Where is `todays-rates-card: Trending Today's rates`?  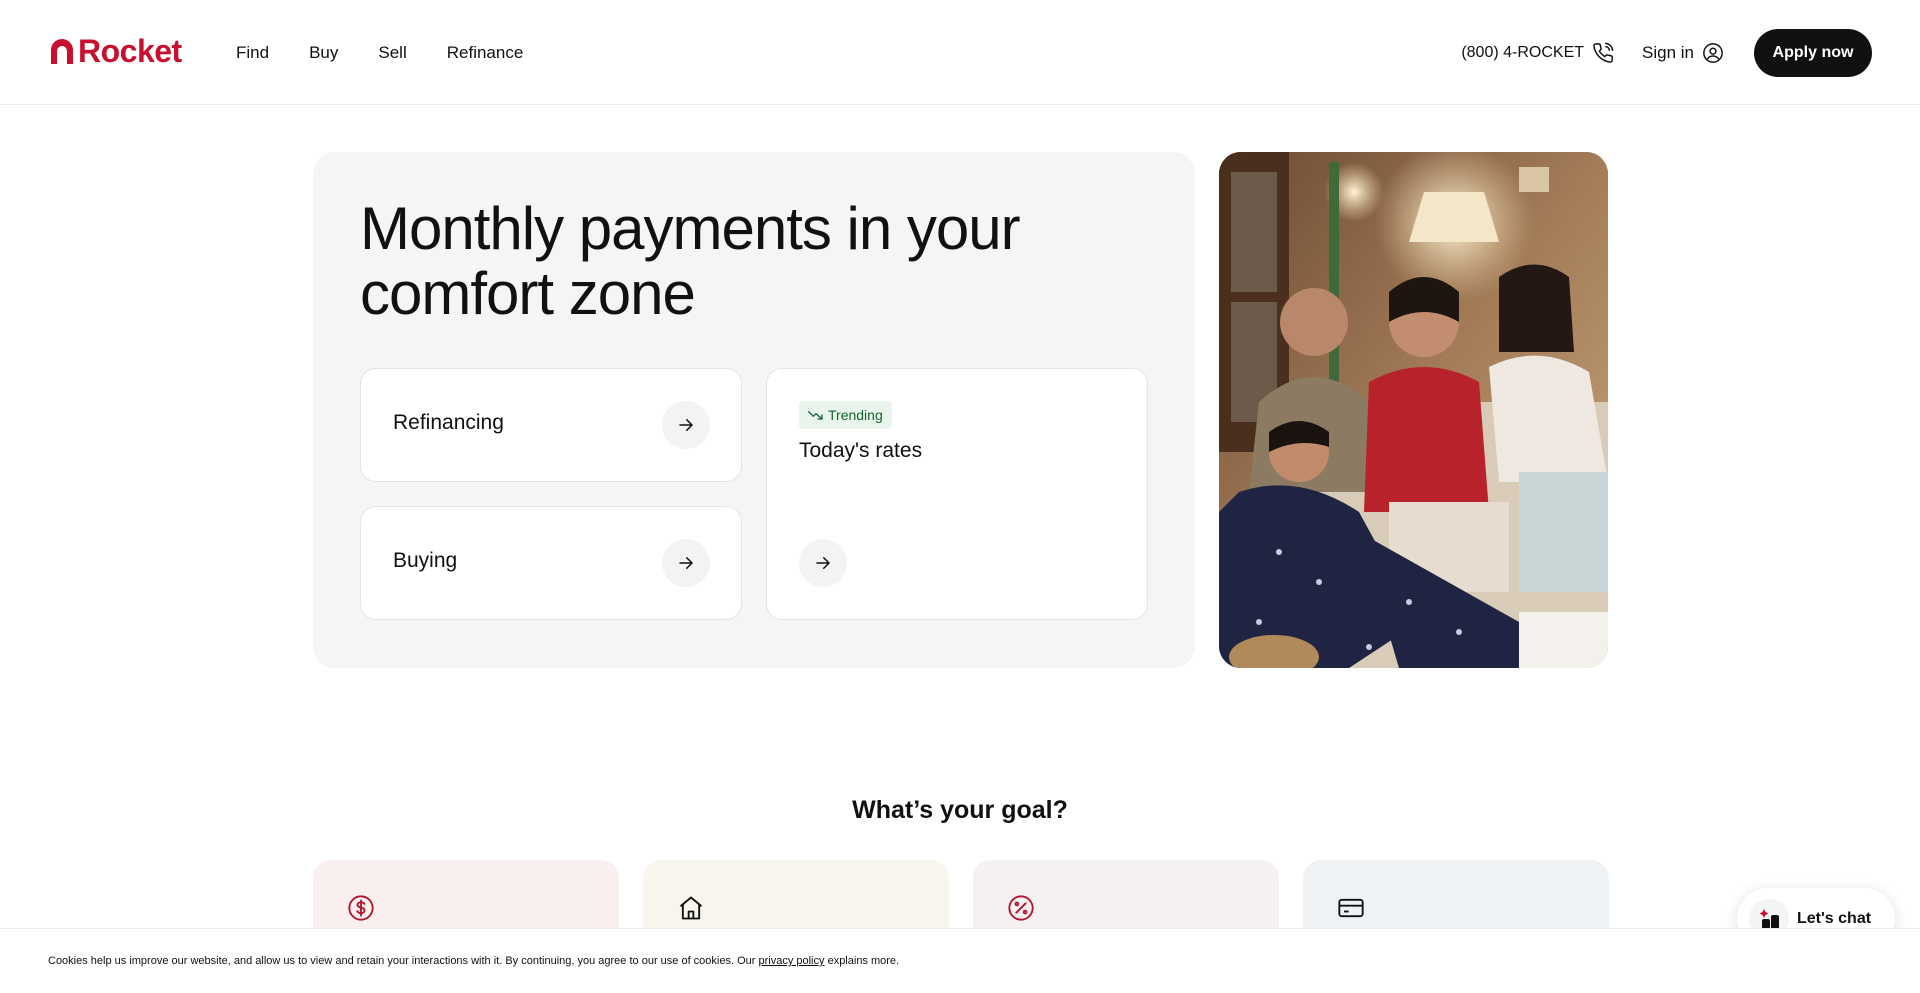 todays-rates-card: Trending Today's rates is located at coordinates (957, 494).